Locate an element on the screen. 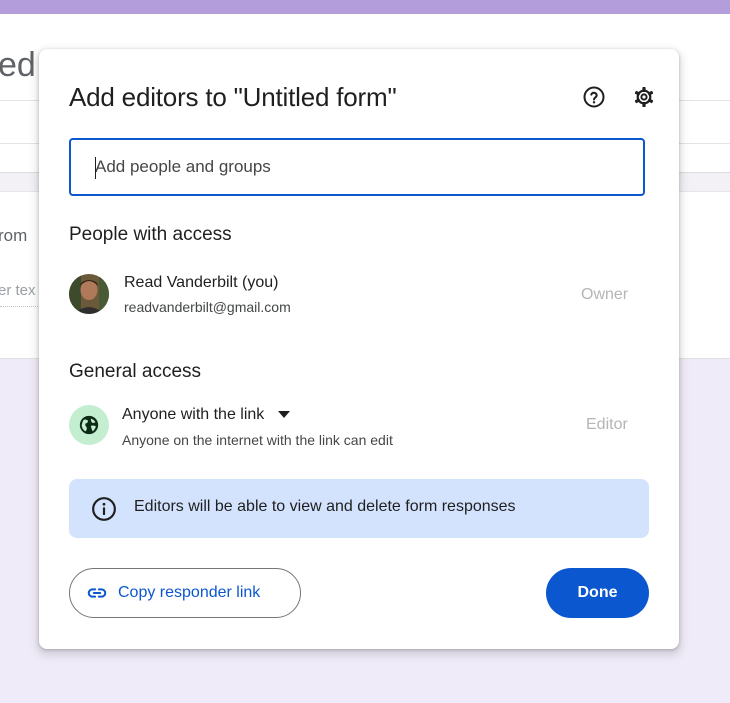 This screenshot has height=703, width=730. text-caret is located at coordinates (95, 168).